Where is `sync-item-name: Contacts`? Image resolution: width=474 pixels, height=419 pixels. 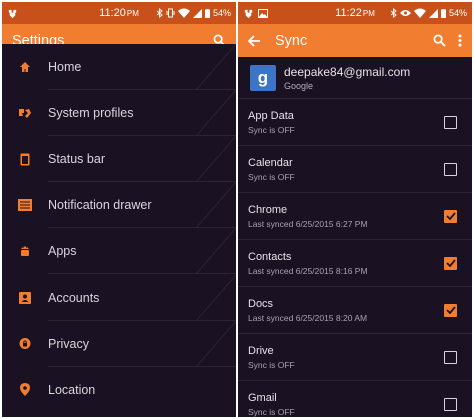 sync-item-name: Contacts is located at coordinates (270, 256).